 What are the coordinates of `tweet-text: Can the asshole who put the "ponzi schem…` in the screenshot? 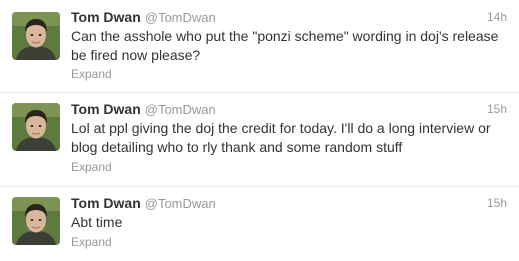 It's located at (285, 45).